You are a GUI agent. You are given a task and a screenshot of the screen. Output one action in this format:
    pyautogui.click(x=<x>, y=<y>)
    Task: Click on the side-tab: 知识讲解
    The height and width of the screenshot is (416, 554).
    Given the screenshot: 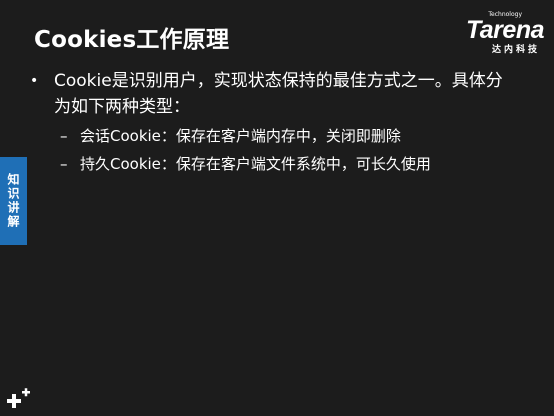 What is the action you would take?
    pyautogui.click(x=13, y=201)
    